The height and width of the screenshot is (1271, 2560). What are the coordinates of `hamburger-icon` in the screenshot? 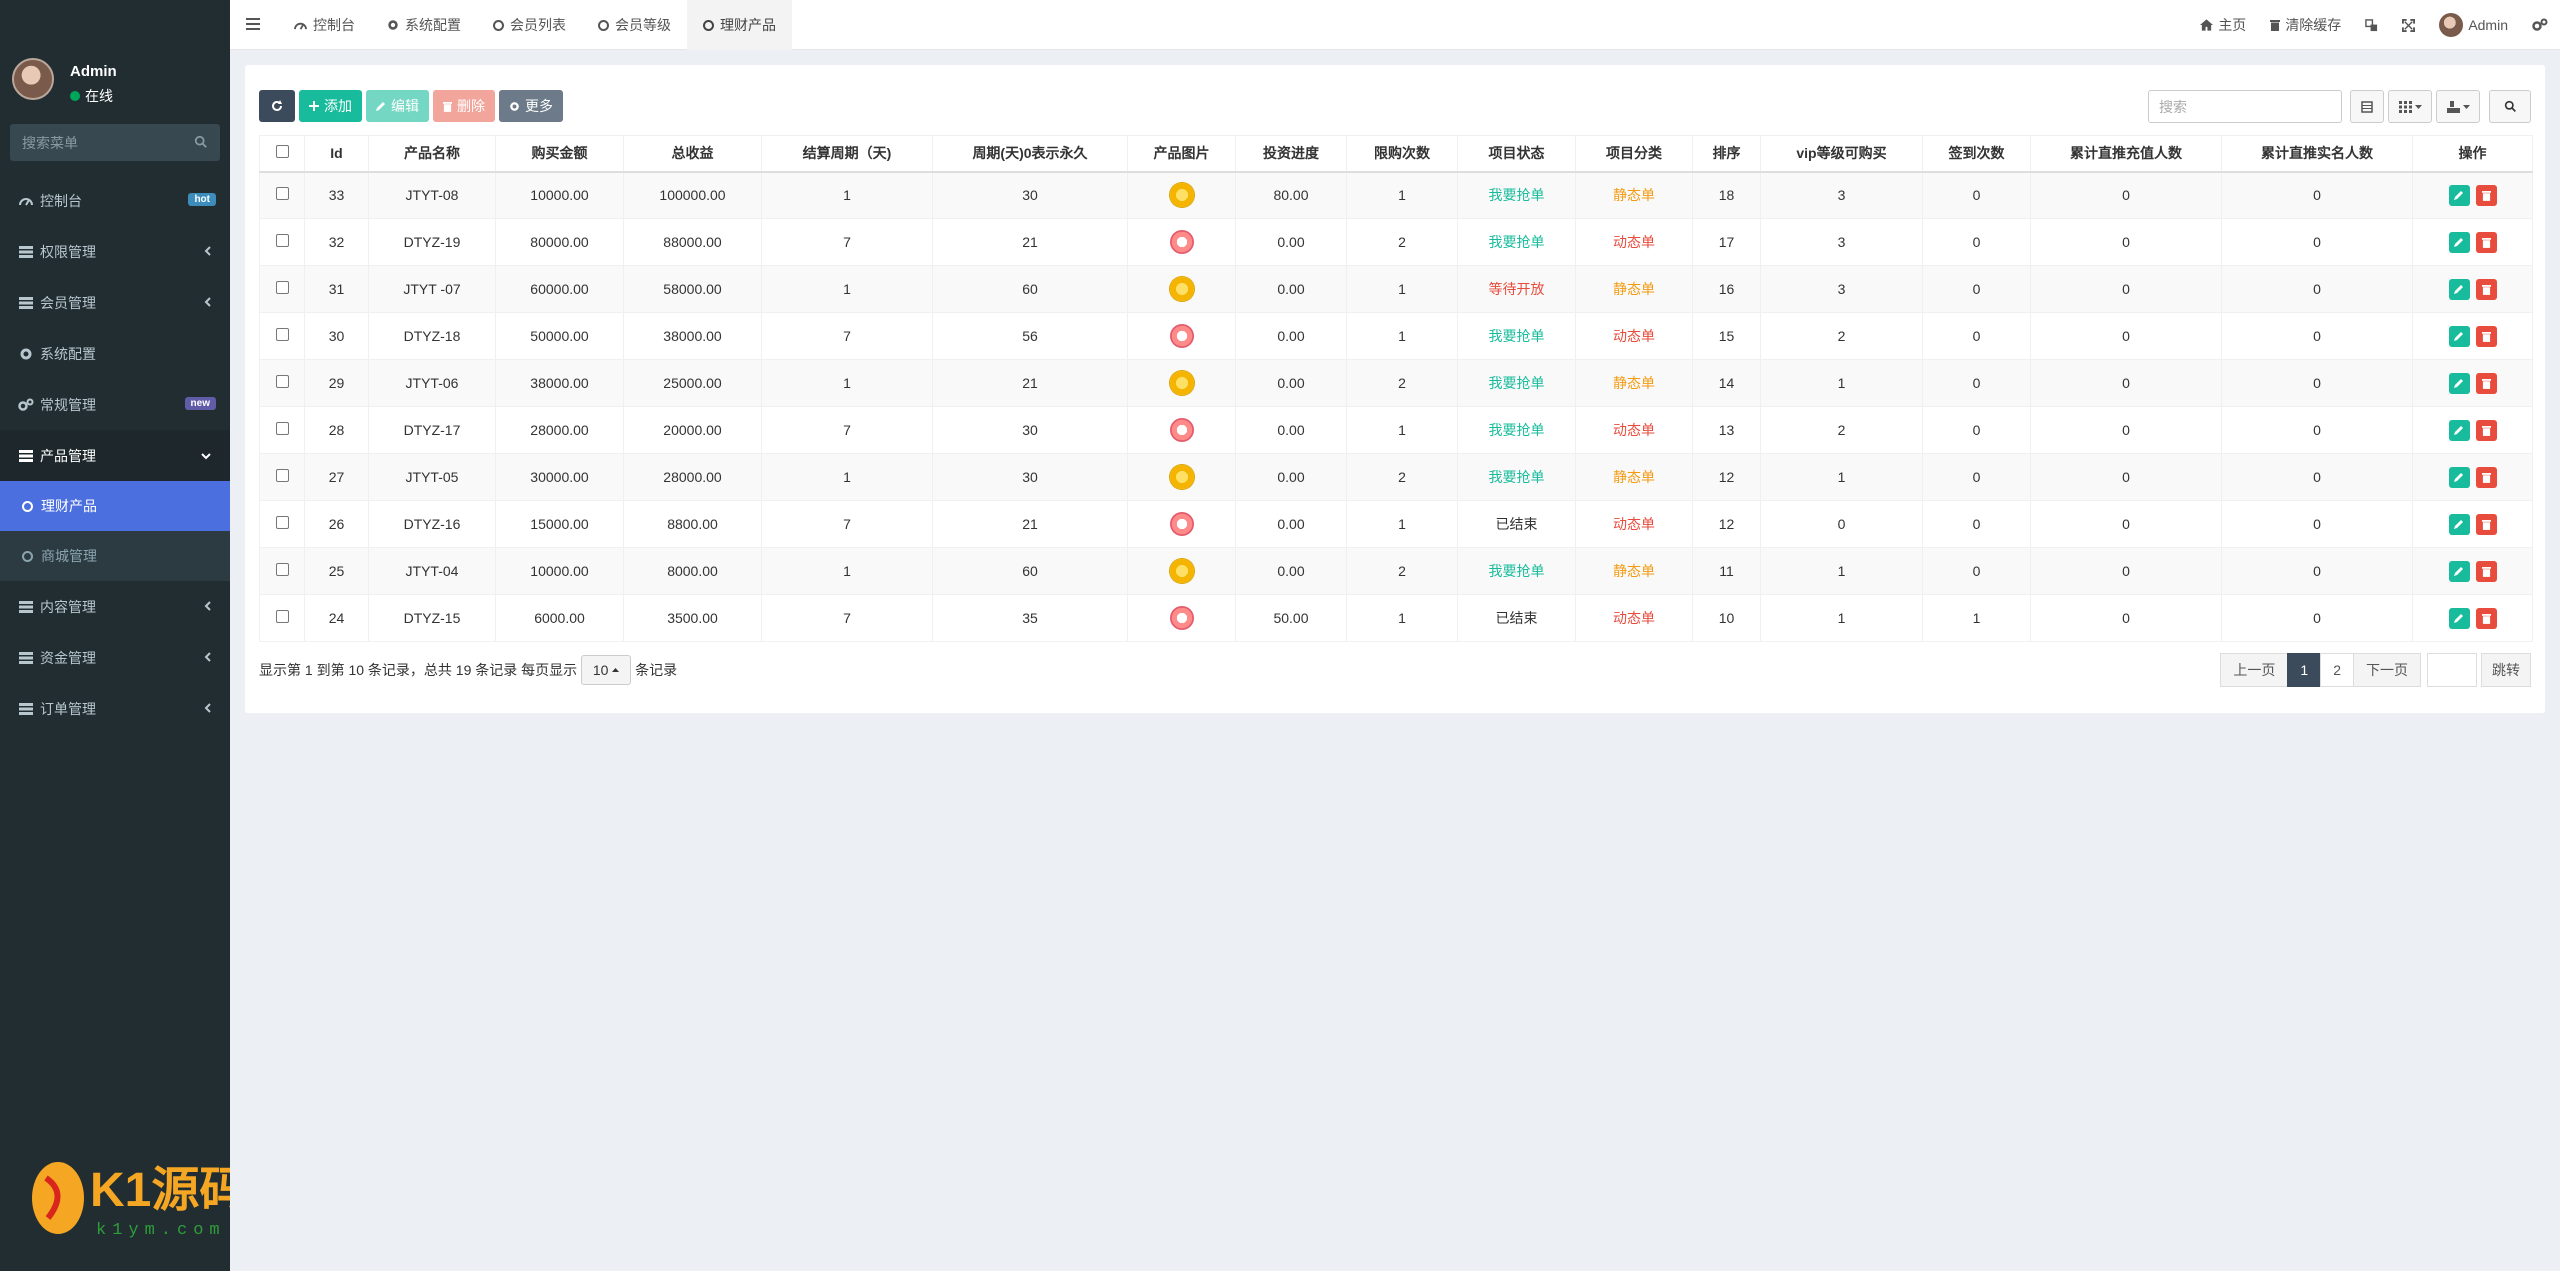 It's located at (253, 24).